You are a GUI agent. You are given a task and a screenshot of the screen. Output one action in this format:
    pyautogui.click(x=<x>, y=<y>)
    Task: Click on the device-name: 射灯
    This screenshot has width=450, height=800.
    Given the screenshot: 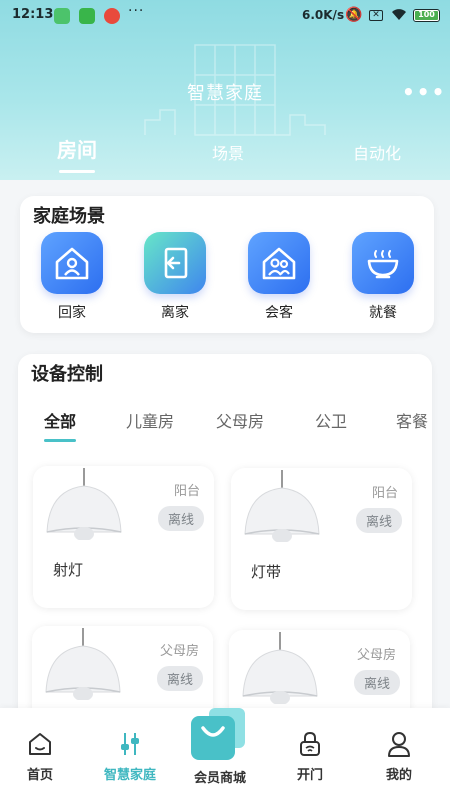 What is the action you would take?
    pyautogui.click(x=68, y=570)
    